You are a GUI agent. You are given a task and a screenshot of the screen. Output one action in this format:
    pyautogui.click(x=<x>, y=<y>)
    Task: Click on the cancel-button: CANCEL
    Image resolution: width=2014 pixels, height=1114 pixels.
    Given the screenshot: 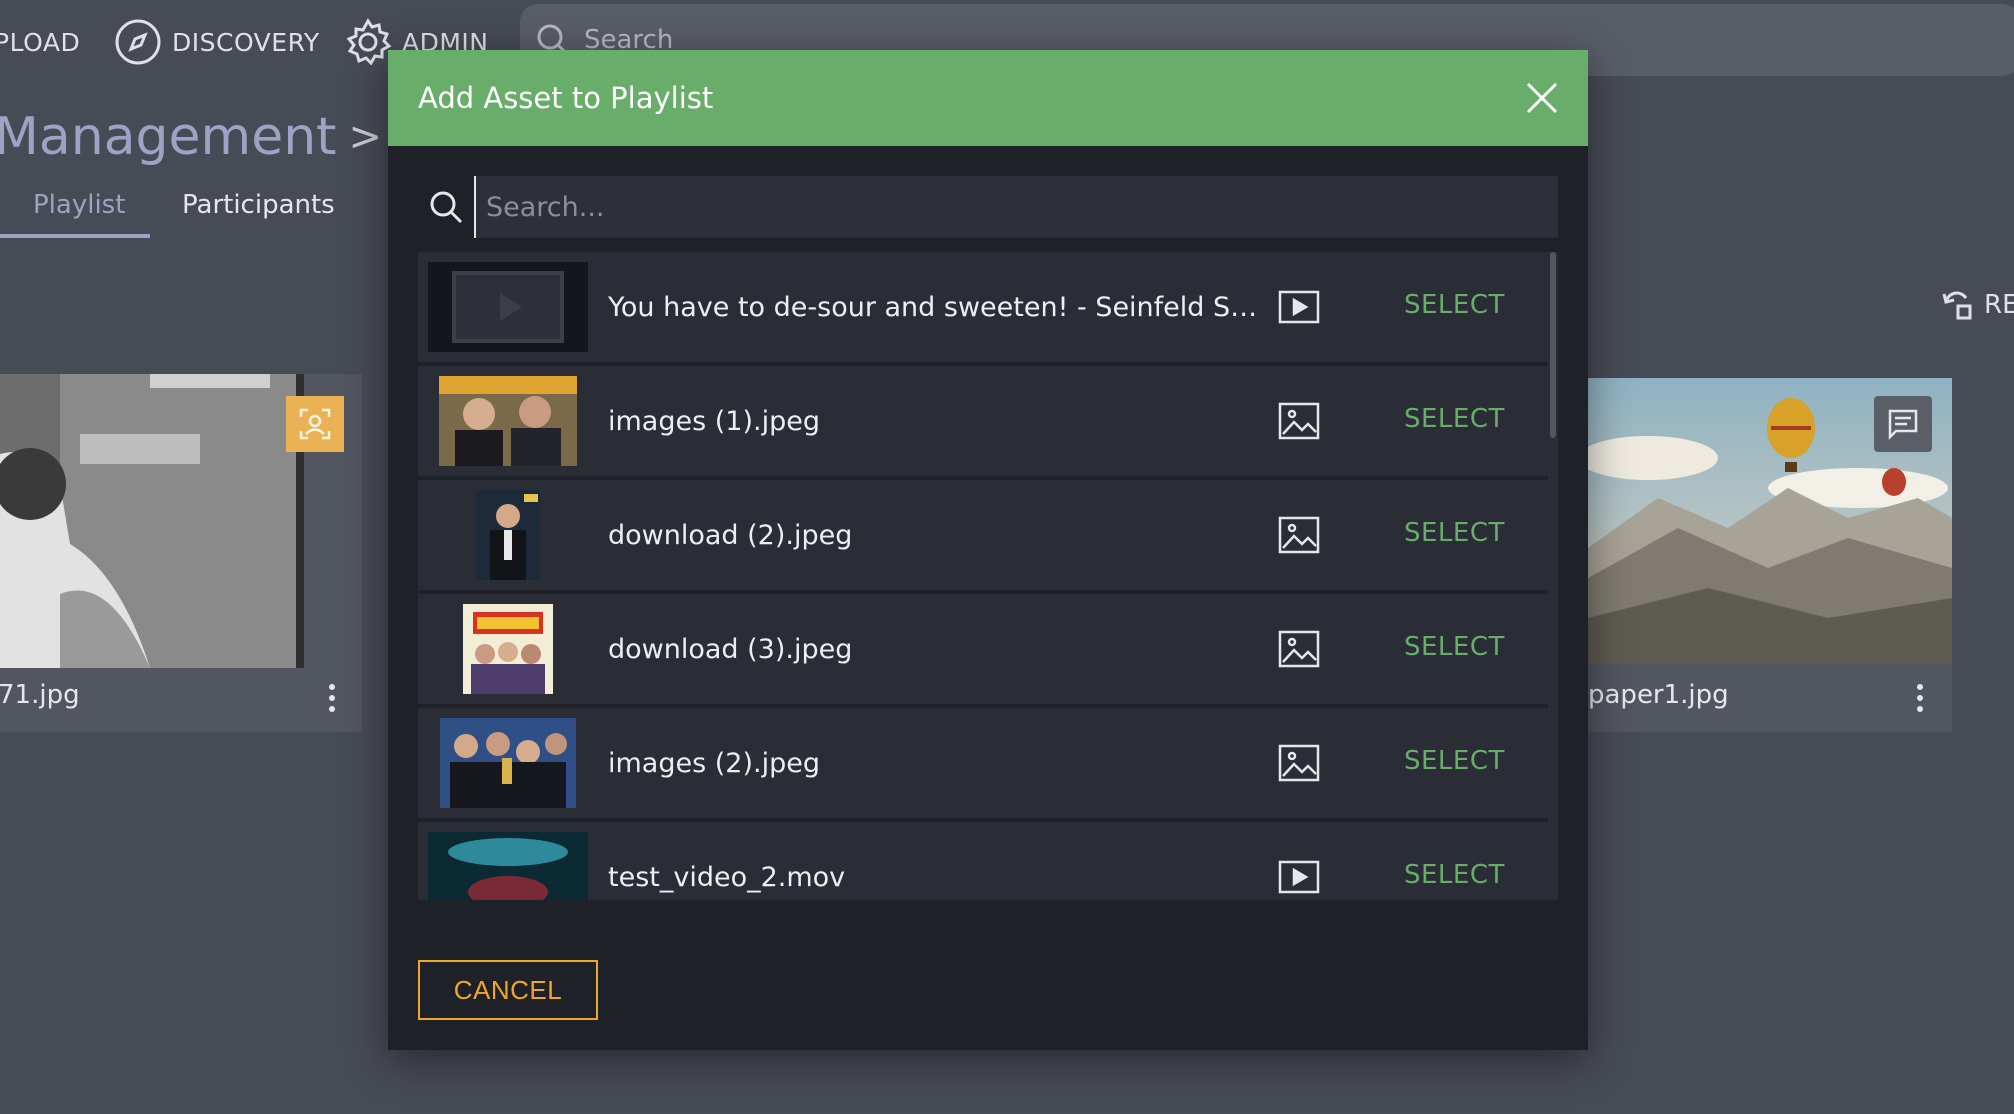 What is the action you would take?
    pyautogui.click(x=508, y=990)
    